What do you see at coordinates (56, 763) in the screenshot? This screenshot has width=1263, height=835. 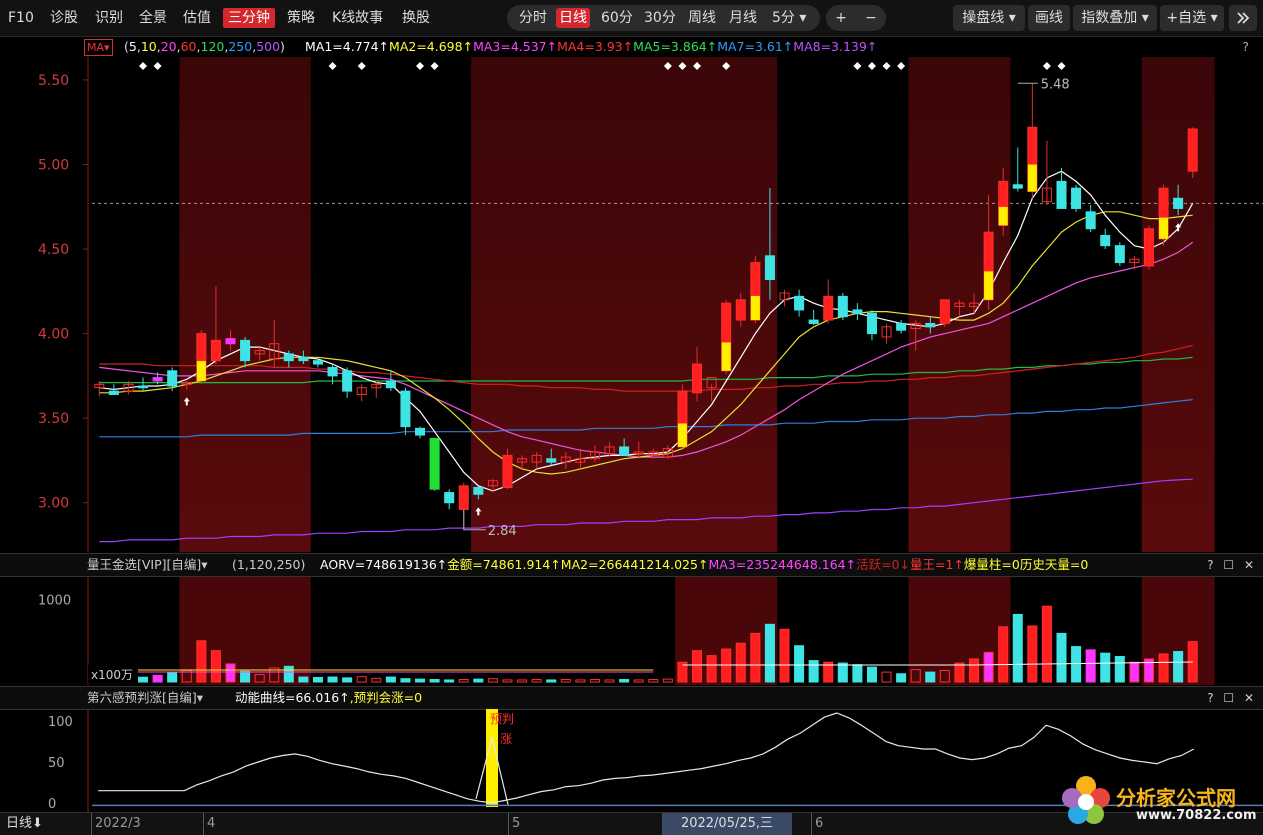 I see `momentum-axis-label: 50` at bounding box center [56, 763].